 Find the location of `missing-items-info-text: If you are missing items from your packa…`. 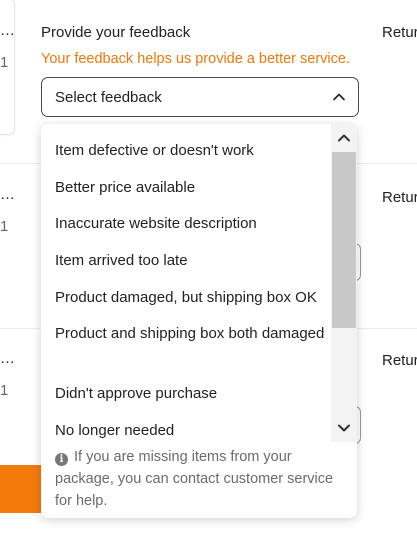

missing-items-info-text: If you are missing items from your packa… is located at coordinates (194, 479).